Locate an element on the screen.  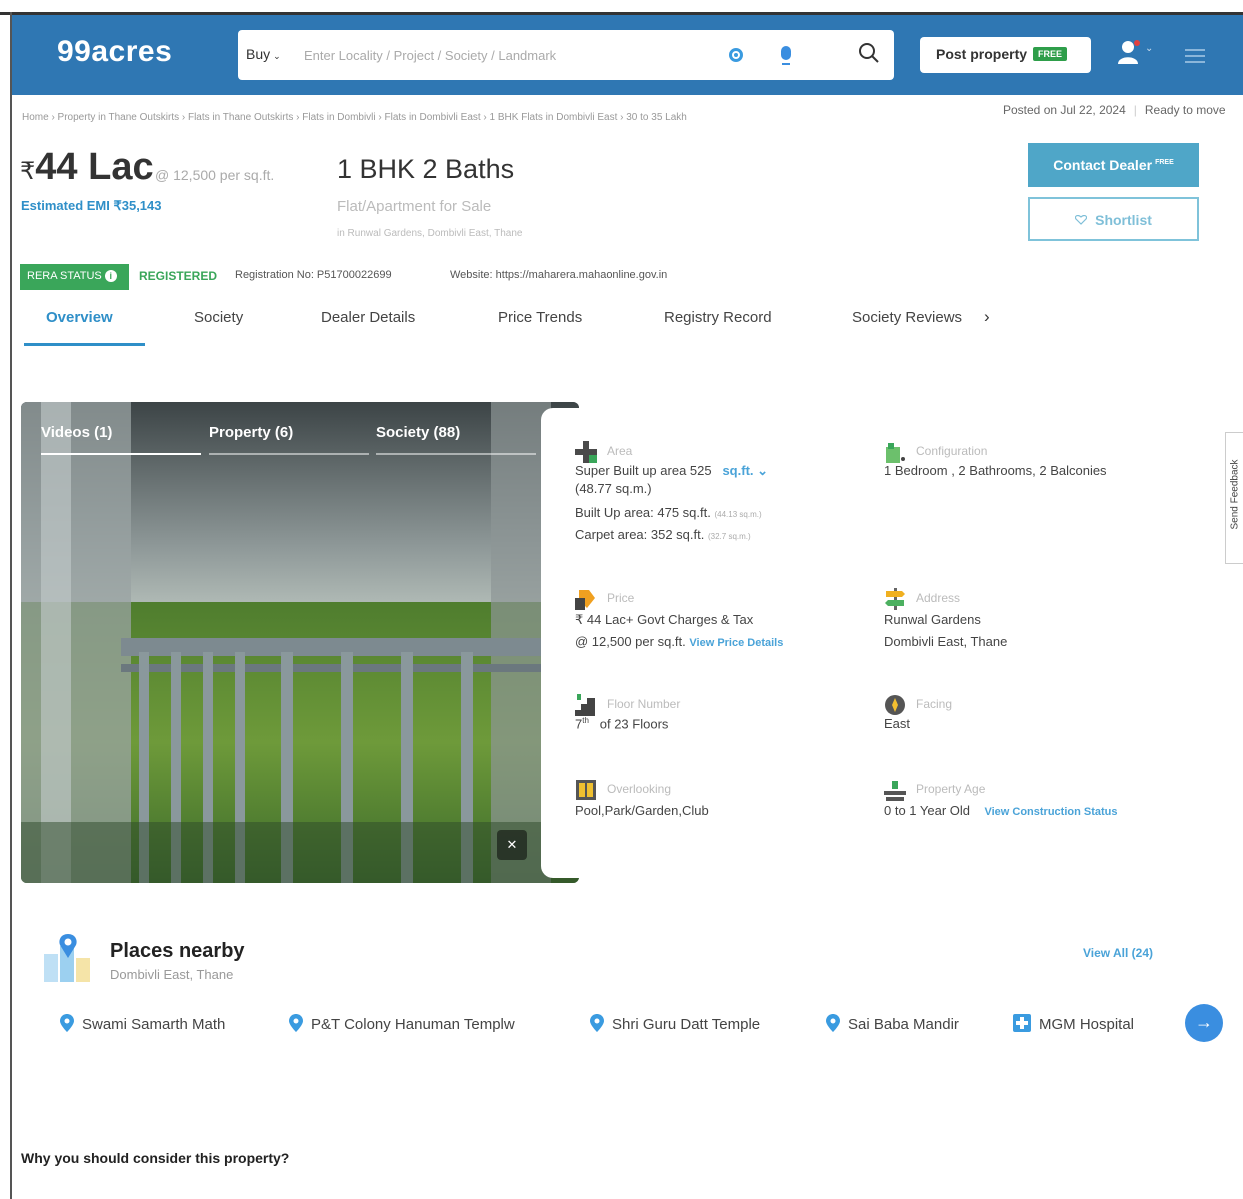
address-line-2: Dombivli East, Thane is located at coordinates (946, 641).